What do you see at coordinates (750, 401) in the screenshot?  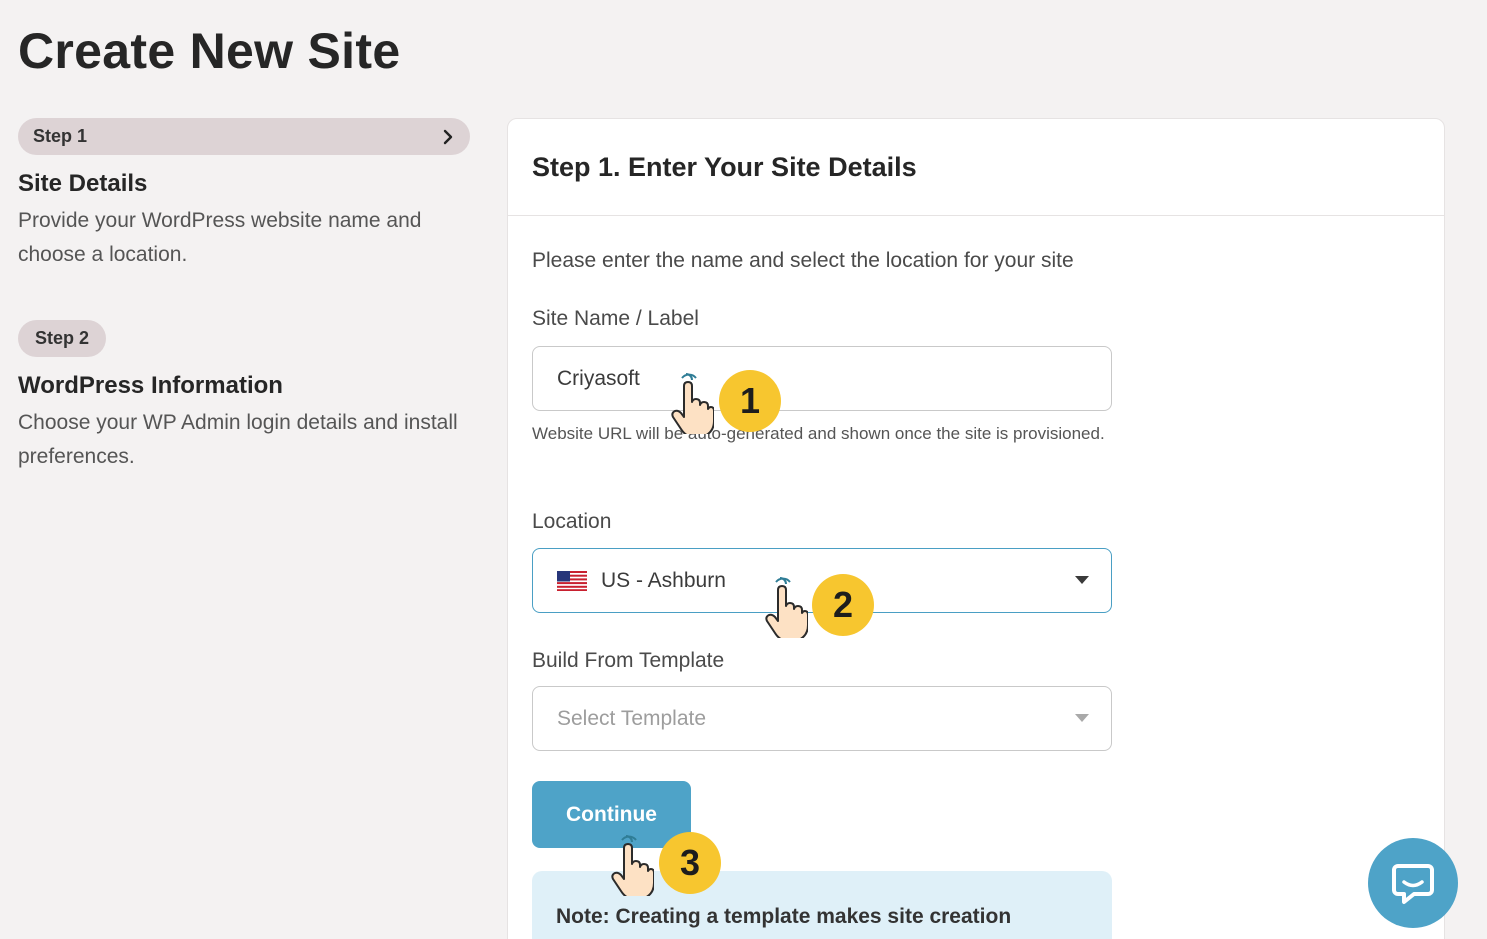 I see `annotation-badge-1: 1` at bounding box center [750, 401].